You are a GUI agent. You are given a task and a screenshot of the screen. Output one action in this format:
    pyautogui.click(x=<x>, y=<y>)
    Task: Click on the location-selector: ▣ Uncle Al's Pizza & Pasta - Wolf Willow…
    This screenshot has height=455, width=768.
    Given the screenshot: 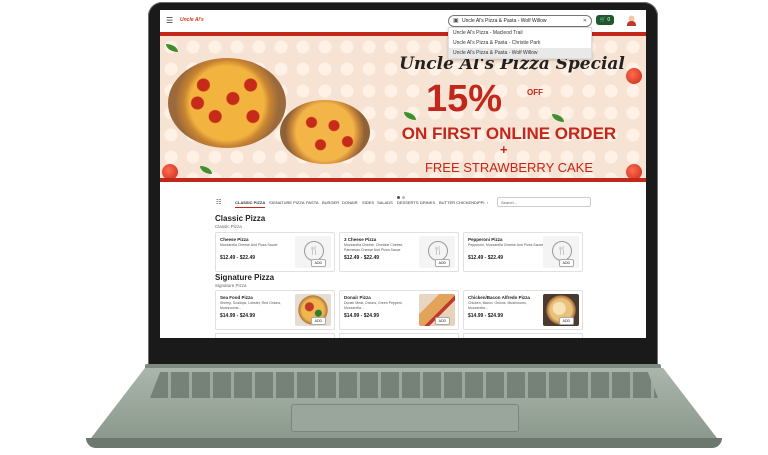 What is the action you would take?
    pyautogui.click(x=520, y=21)
    